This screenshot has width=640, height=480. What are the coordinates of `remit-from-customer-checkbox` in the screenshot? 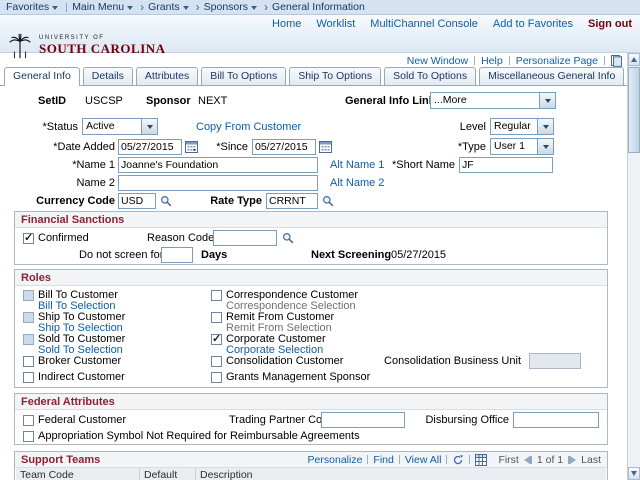 It's located at (216, 317).